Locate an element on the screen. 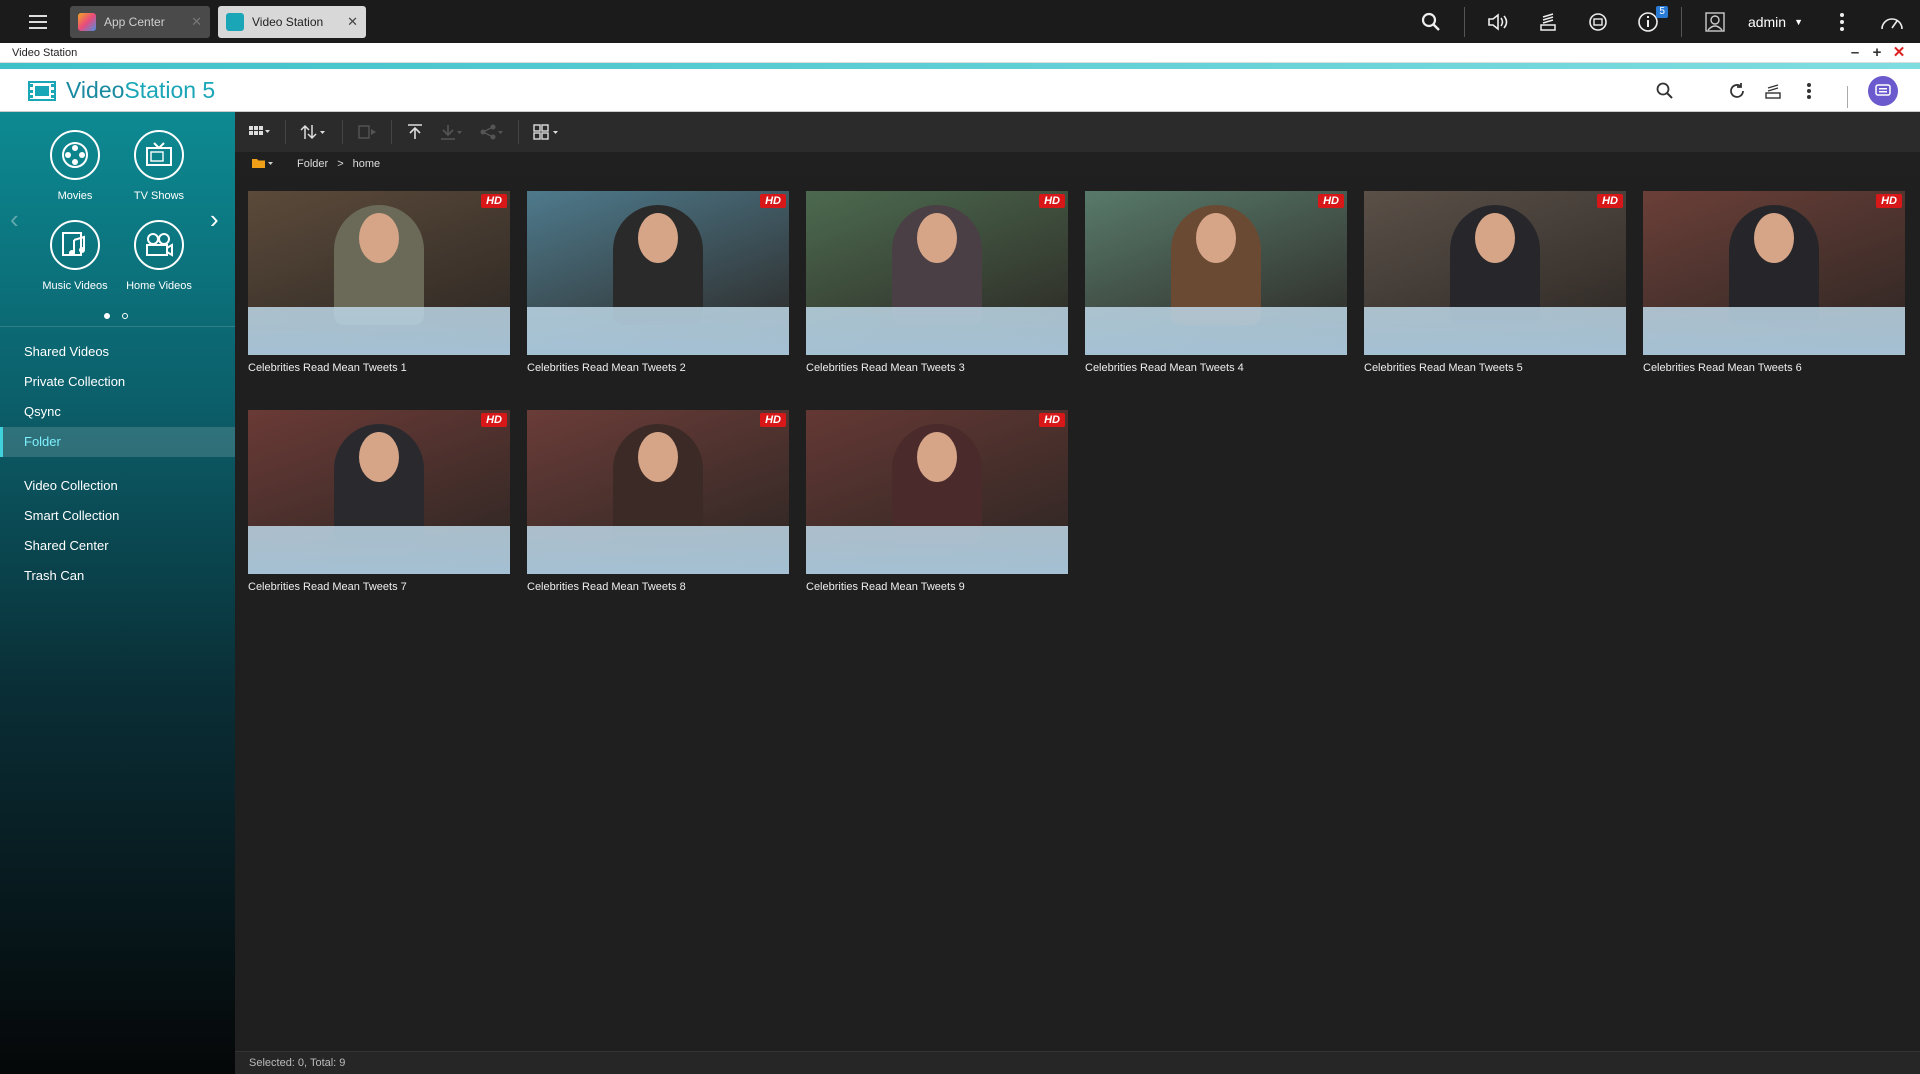 The height and width of the screenshot is (1074, 1920). camera-icon is located at coordinates (159, 245).